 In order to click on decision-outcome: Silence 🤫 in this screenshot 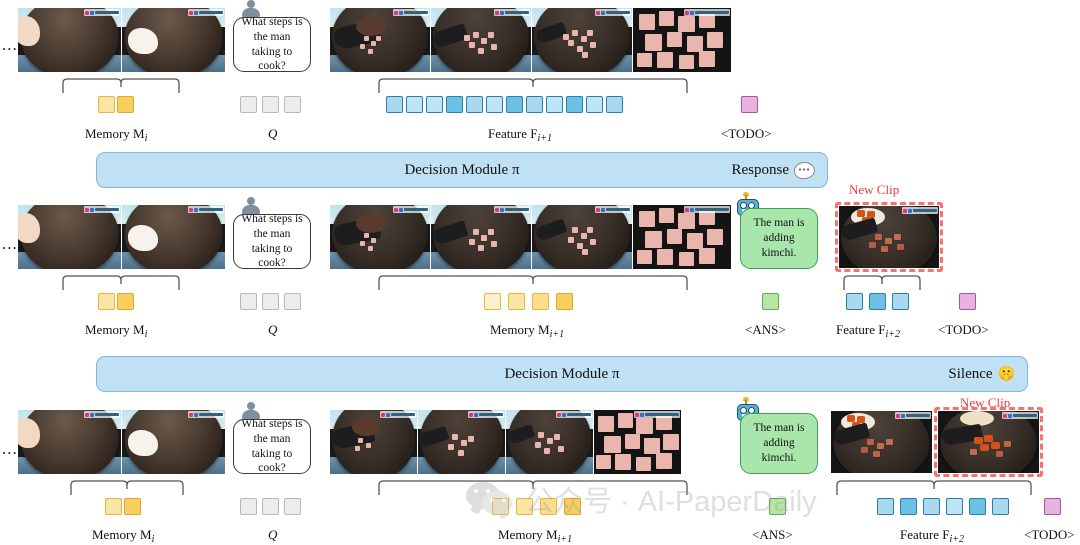, I will do `click(981, 374)`.